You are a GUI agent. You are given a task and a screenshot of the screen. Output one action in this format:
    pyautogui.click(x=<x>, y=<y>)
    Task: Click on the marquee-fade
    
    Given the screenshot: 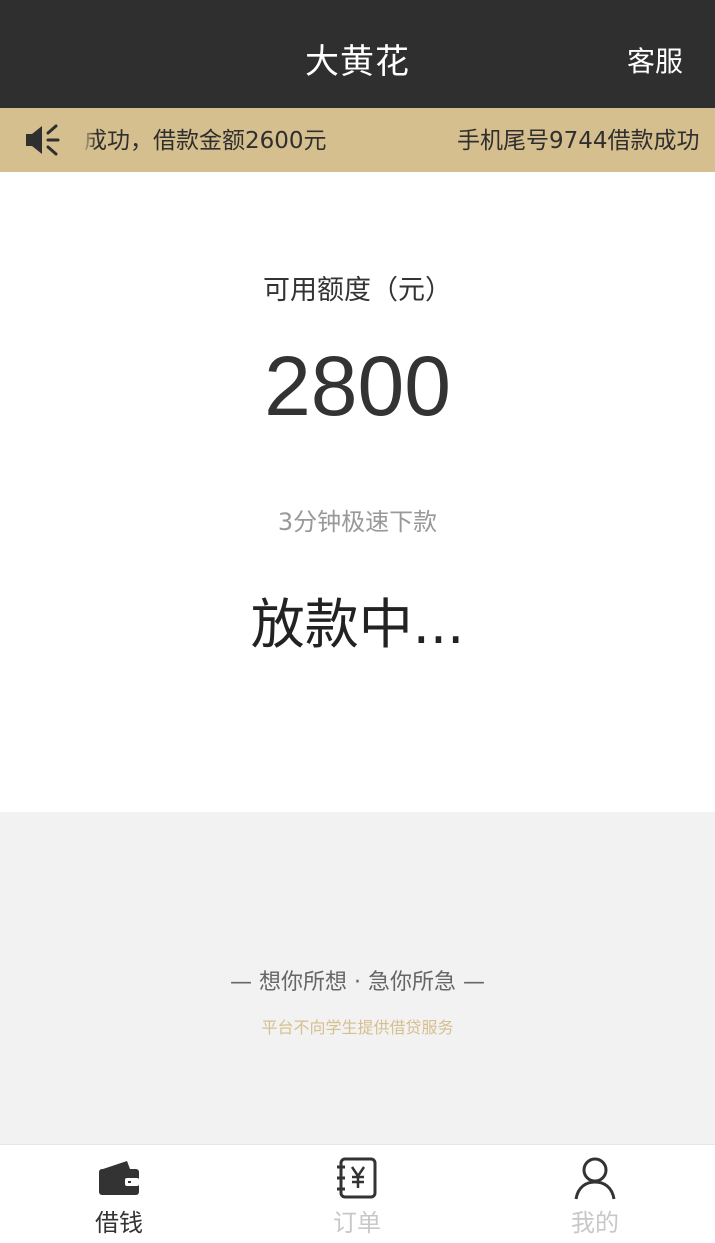 What is the action you would take?
    pyautogui.click(x=89, y=140)
    